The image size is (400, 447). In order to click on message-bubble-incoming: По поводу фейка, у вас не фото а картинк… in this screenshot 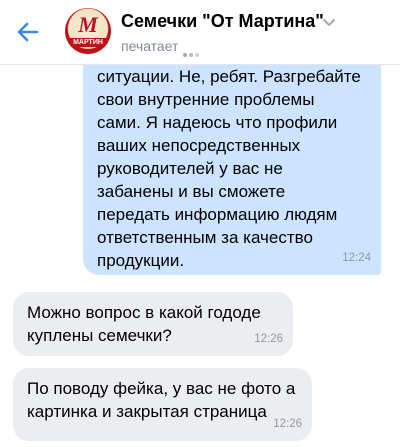, I will do `click(162, 404)`.